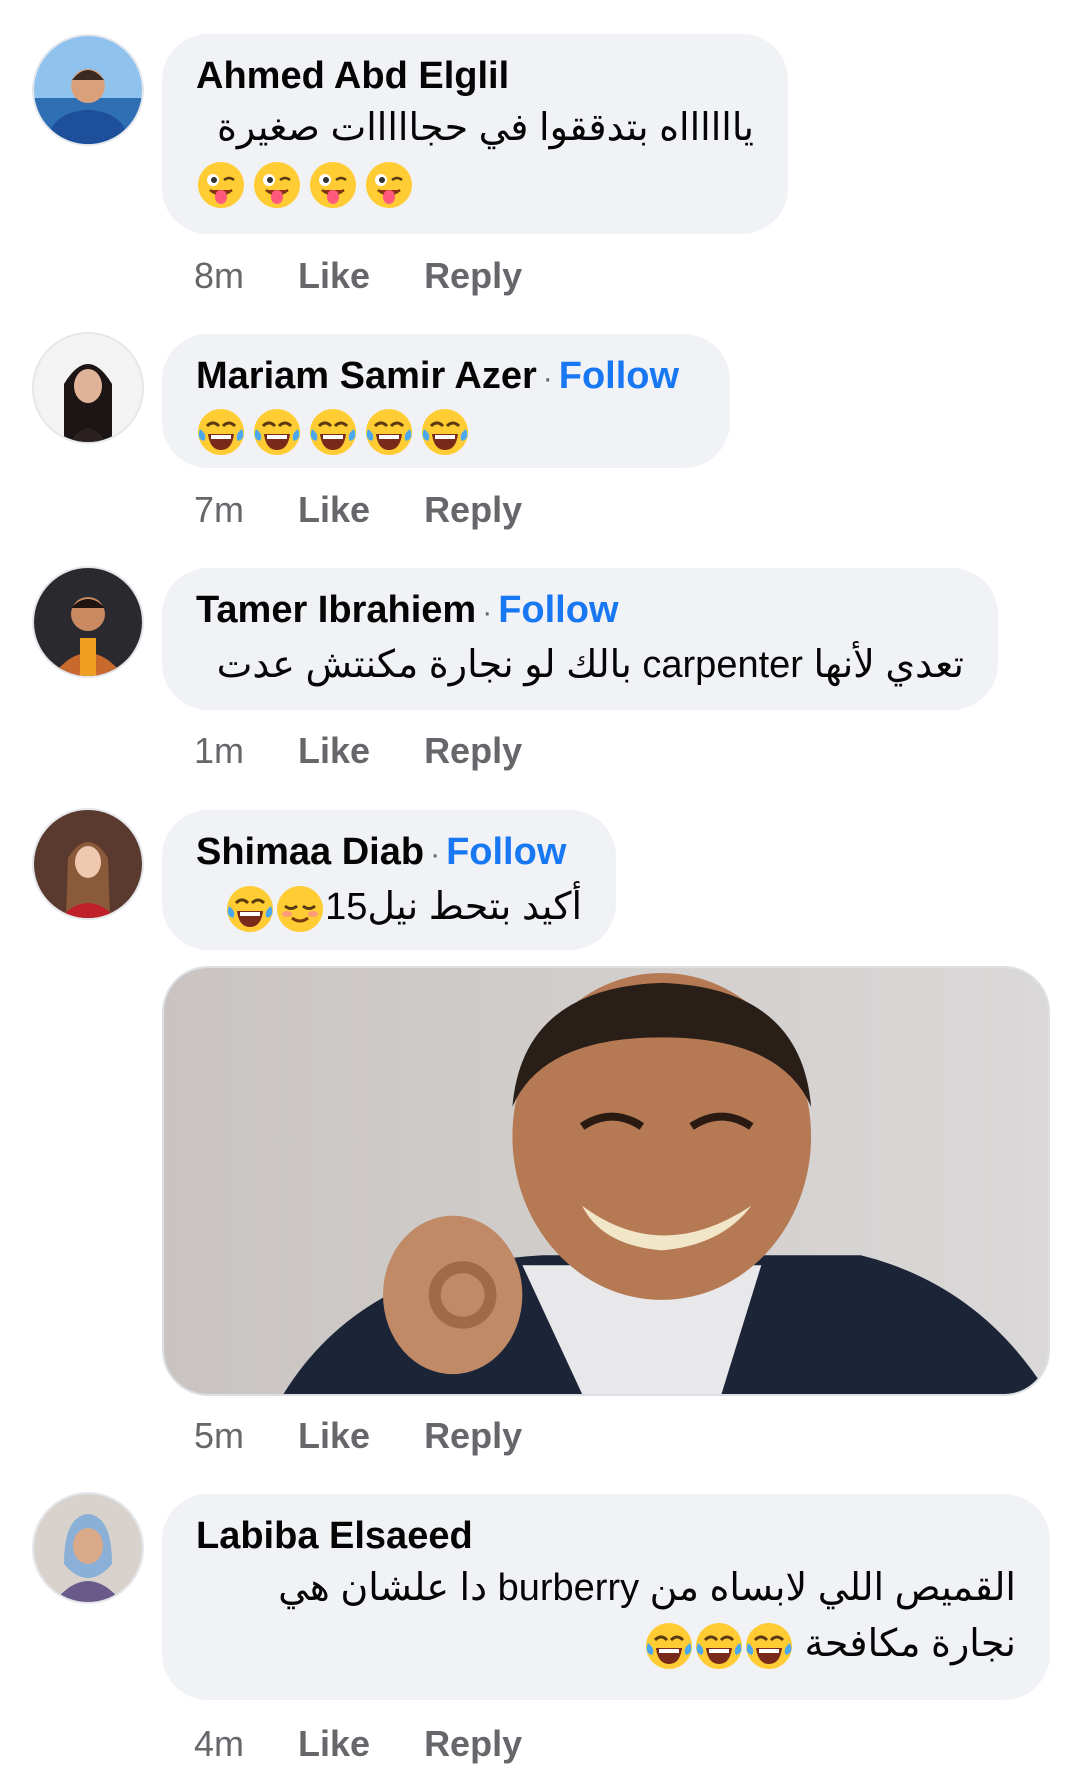 The width and height of the screenshot is (1080, 1784). I want to click on relieved-face-icon, so click(300, 908).